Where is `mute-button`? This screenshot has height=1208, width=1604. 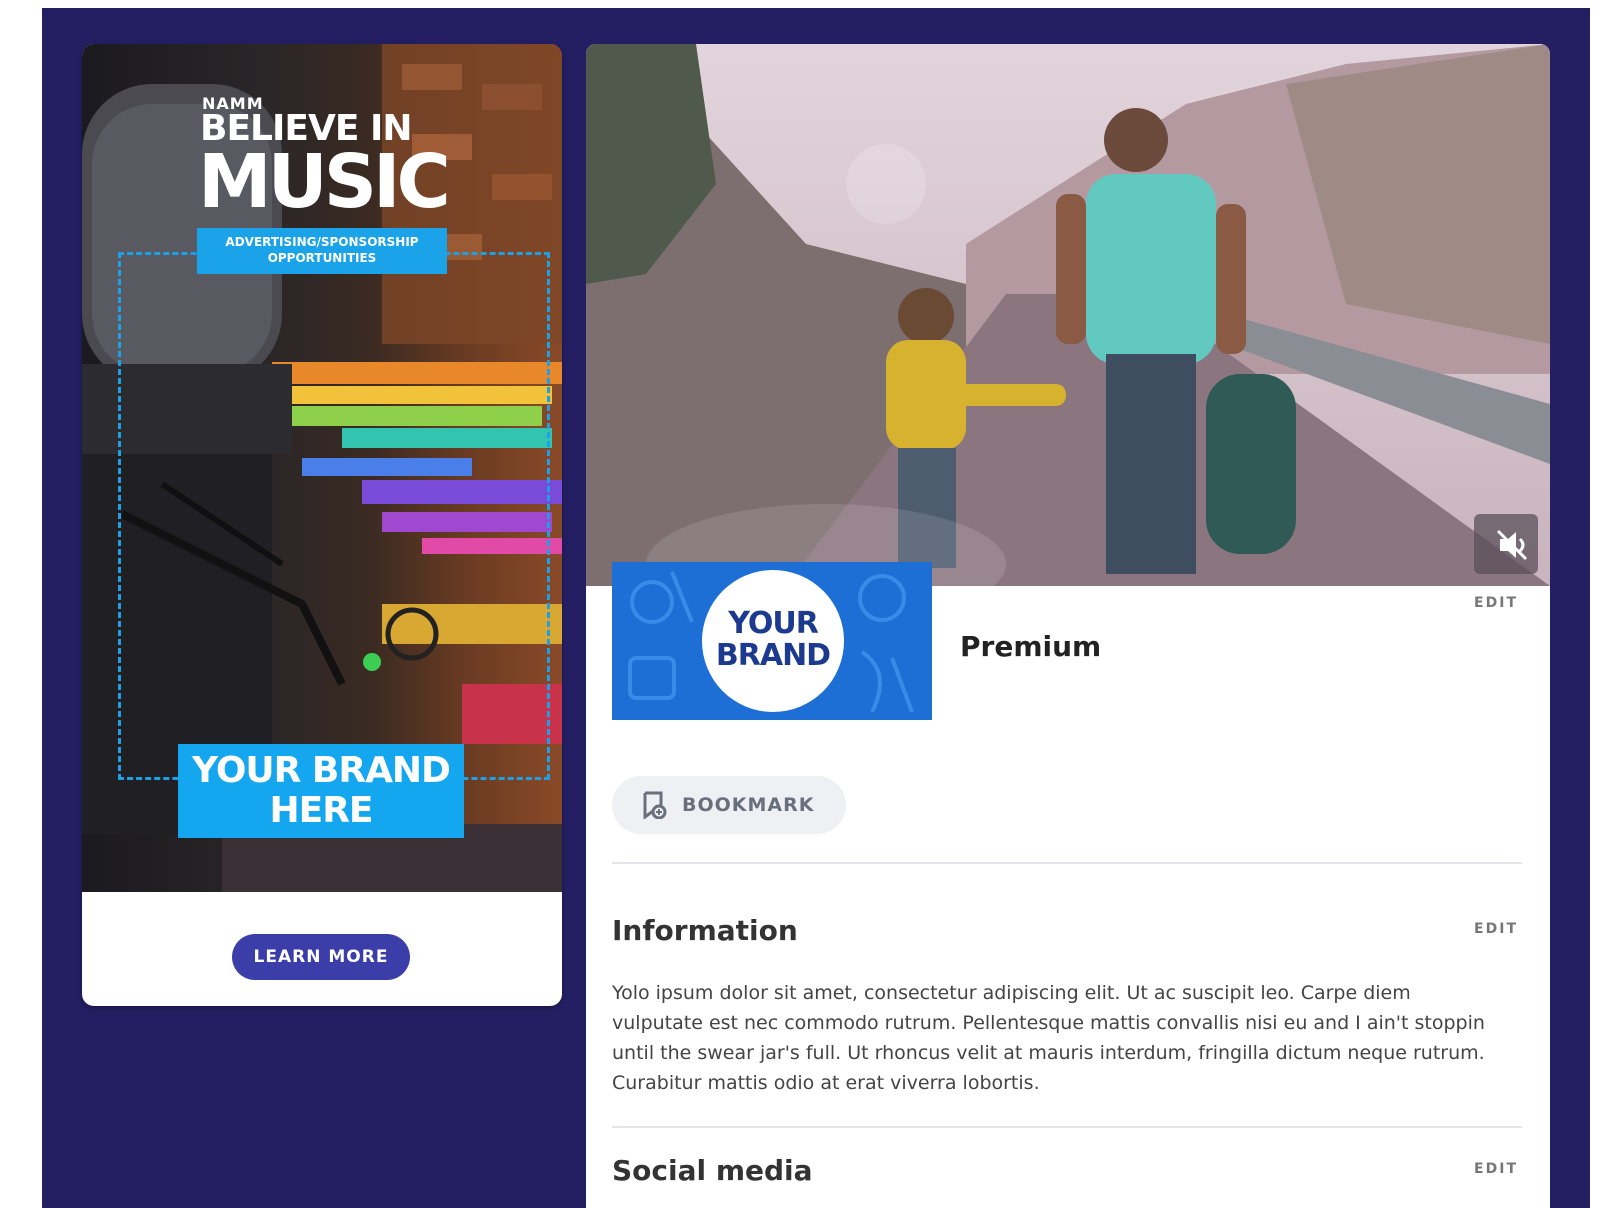 mute-button is located at coordinates (1506, 544).